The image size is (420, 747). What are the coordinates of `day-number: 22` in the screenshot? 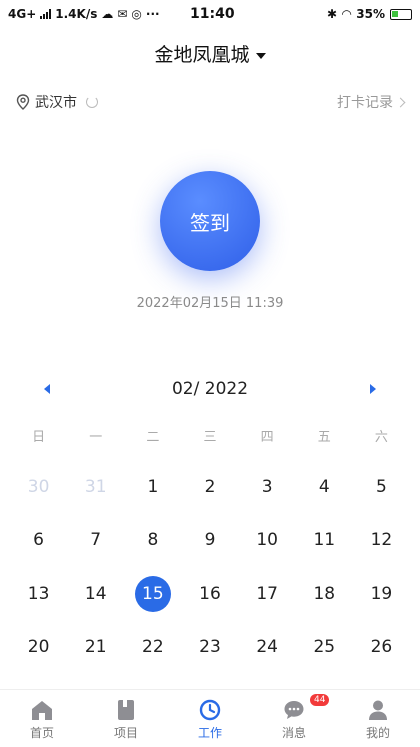 It's located at (153, 647).